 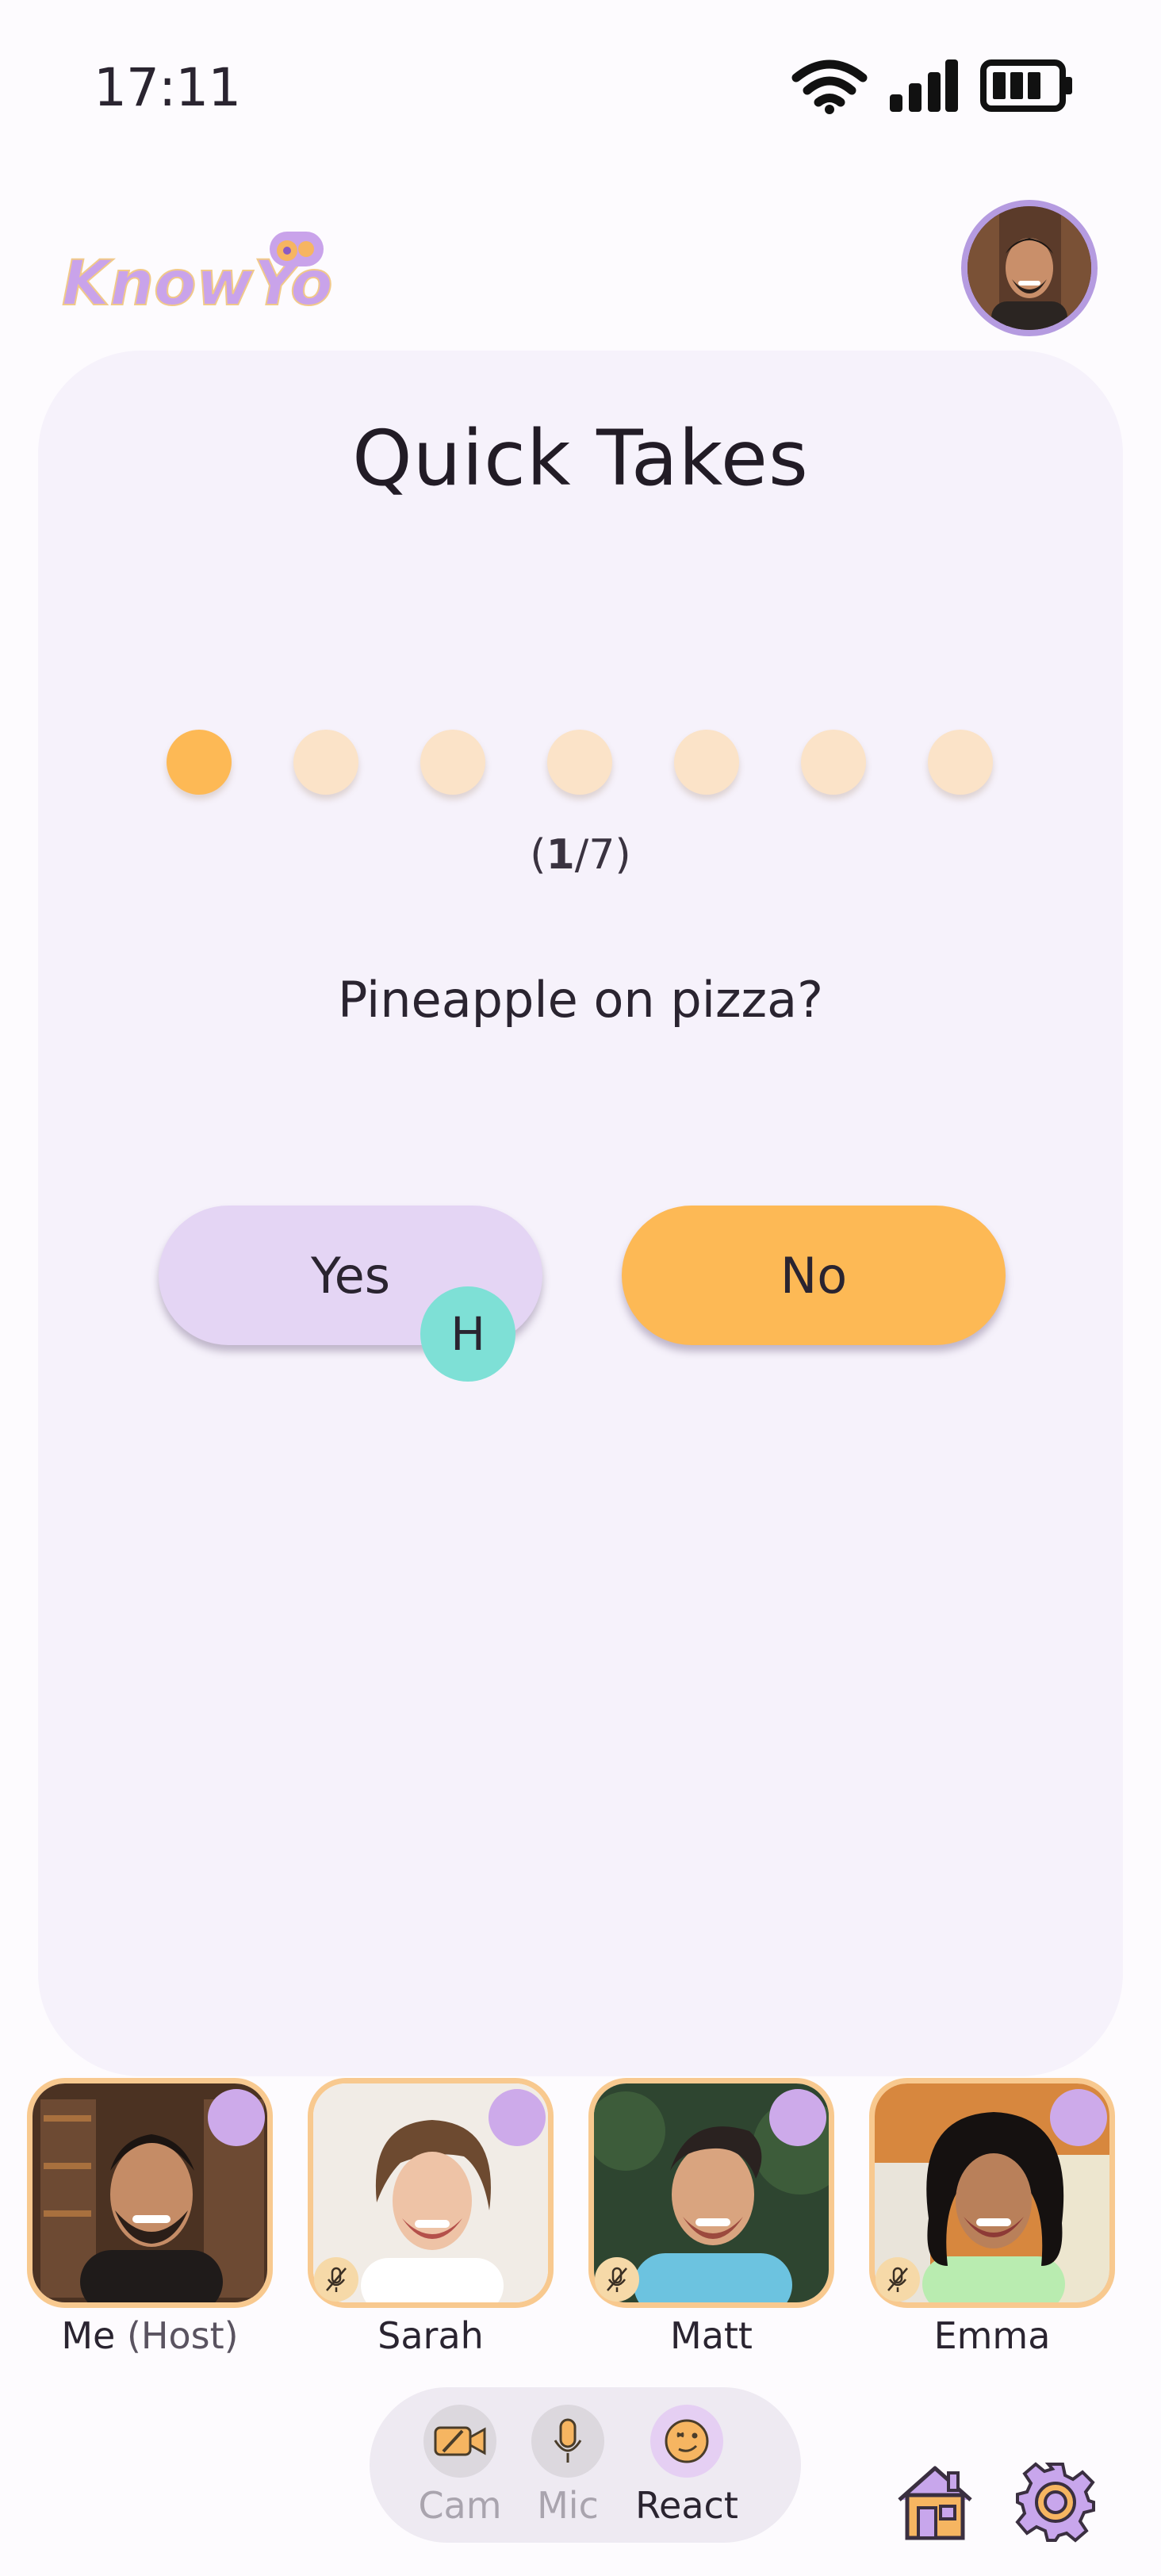 What do you see at coordinates (219, 271) in the screenshot?
I see `app-logo: KnowYou` at bounding box center [219, 271].